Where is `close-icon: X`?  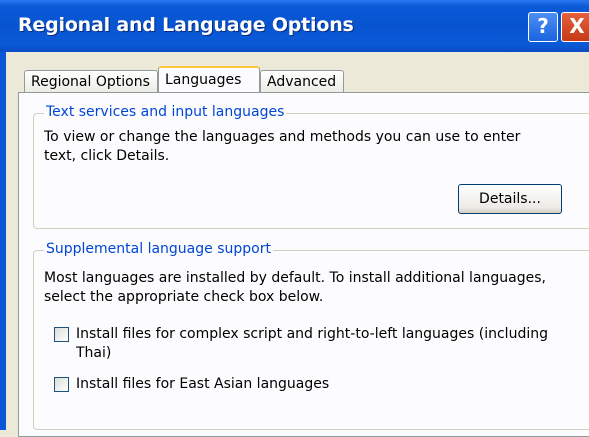 close-icon: X is located at coordinates (577, 26).